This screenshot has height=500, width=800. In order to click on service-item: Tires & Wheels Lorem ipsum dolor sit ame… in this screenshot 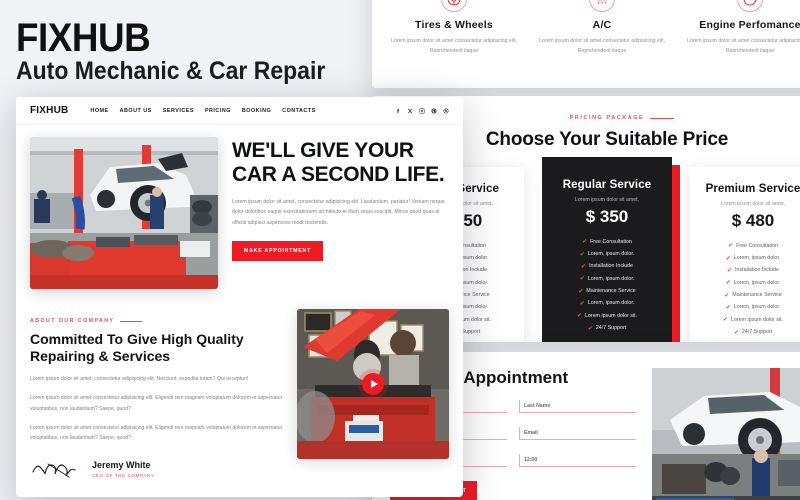, I will do `click(454, 28)`.